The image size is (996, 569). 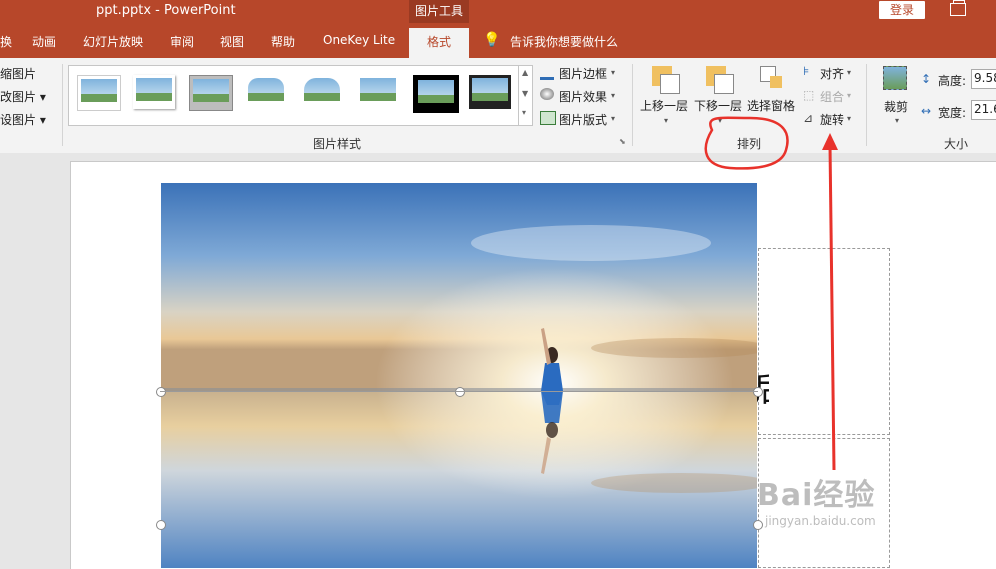 I want to click on annotation-circle, so click(x=746, y=143).